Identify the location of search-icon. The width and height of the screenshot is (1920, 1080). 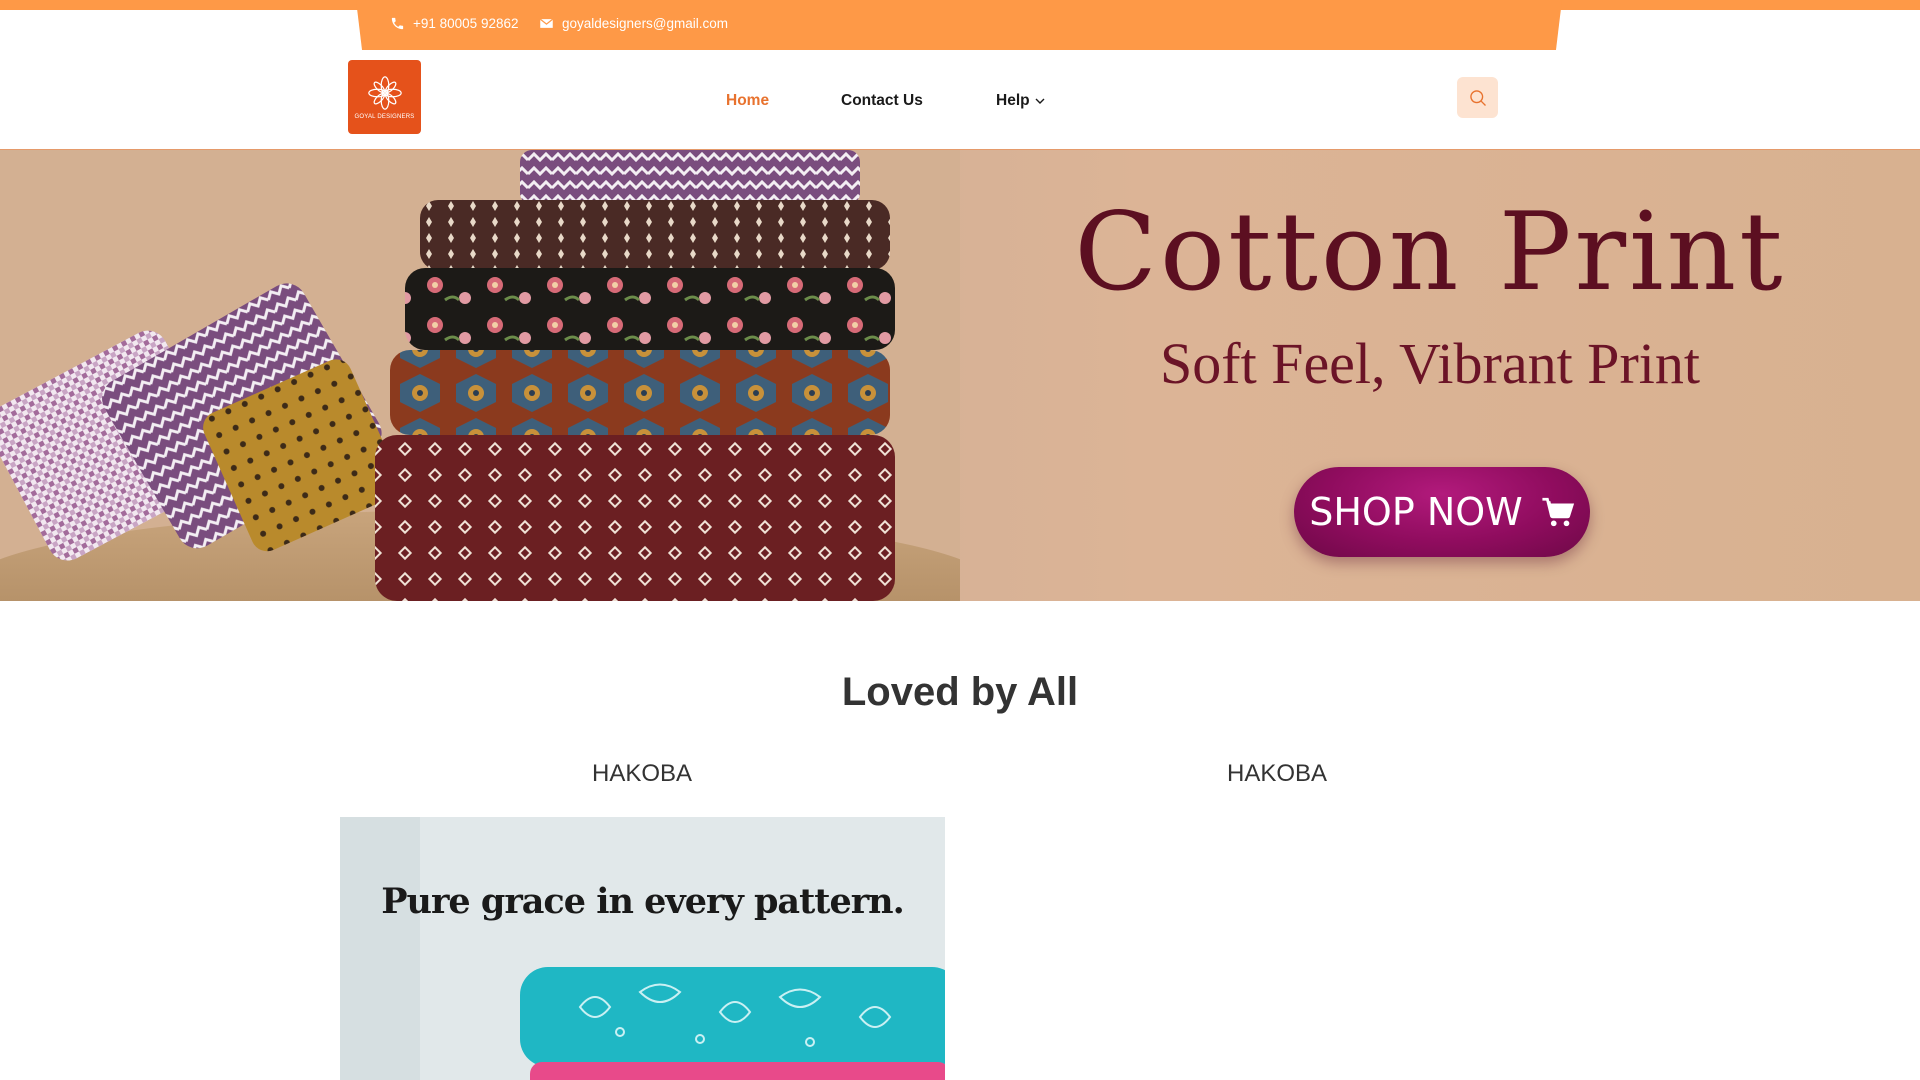
(1477, 97).